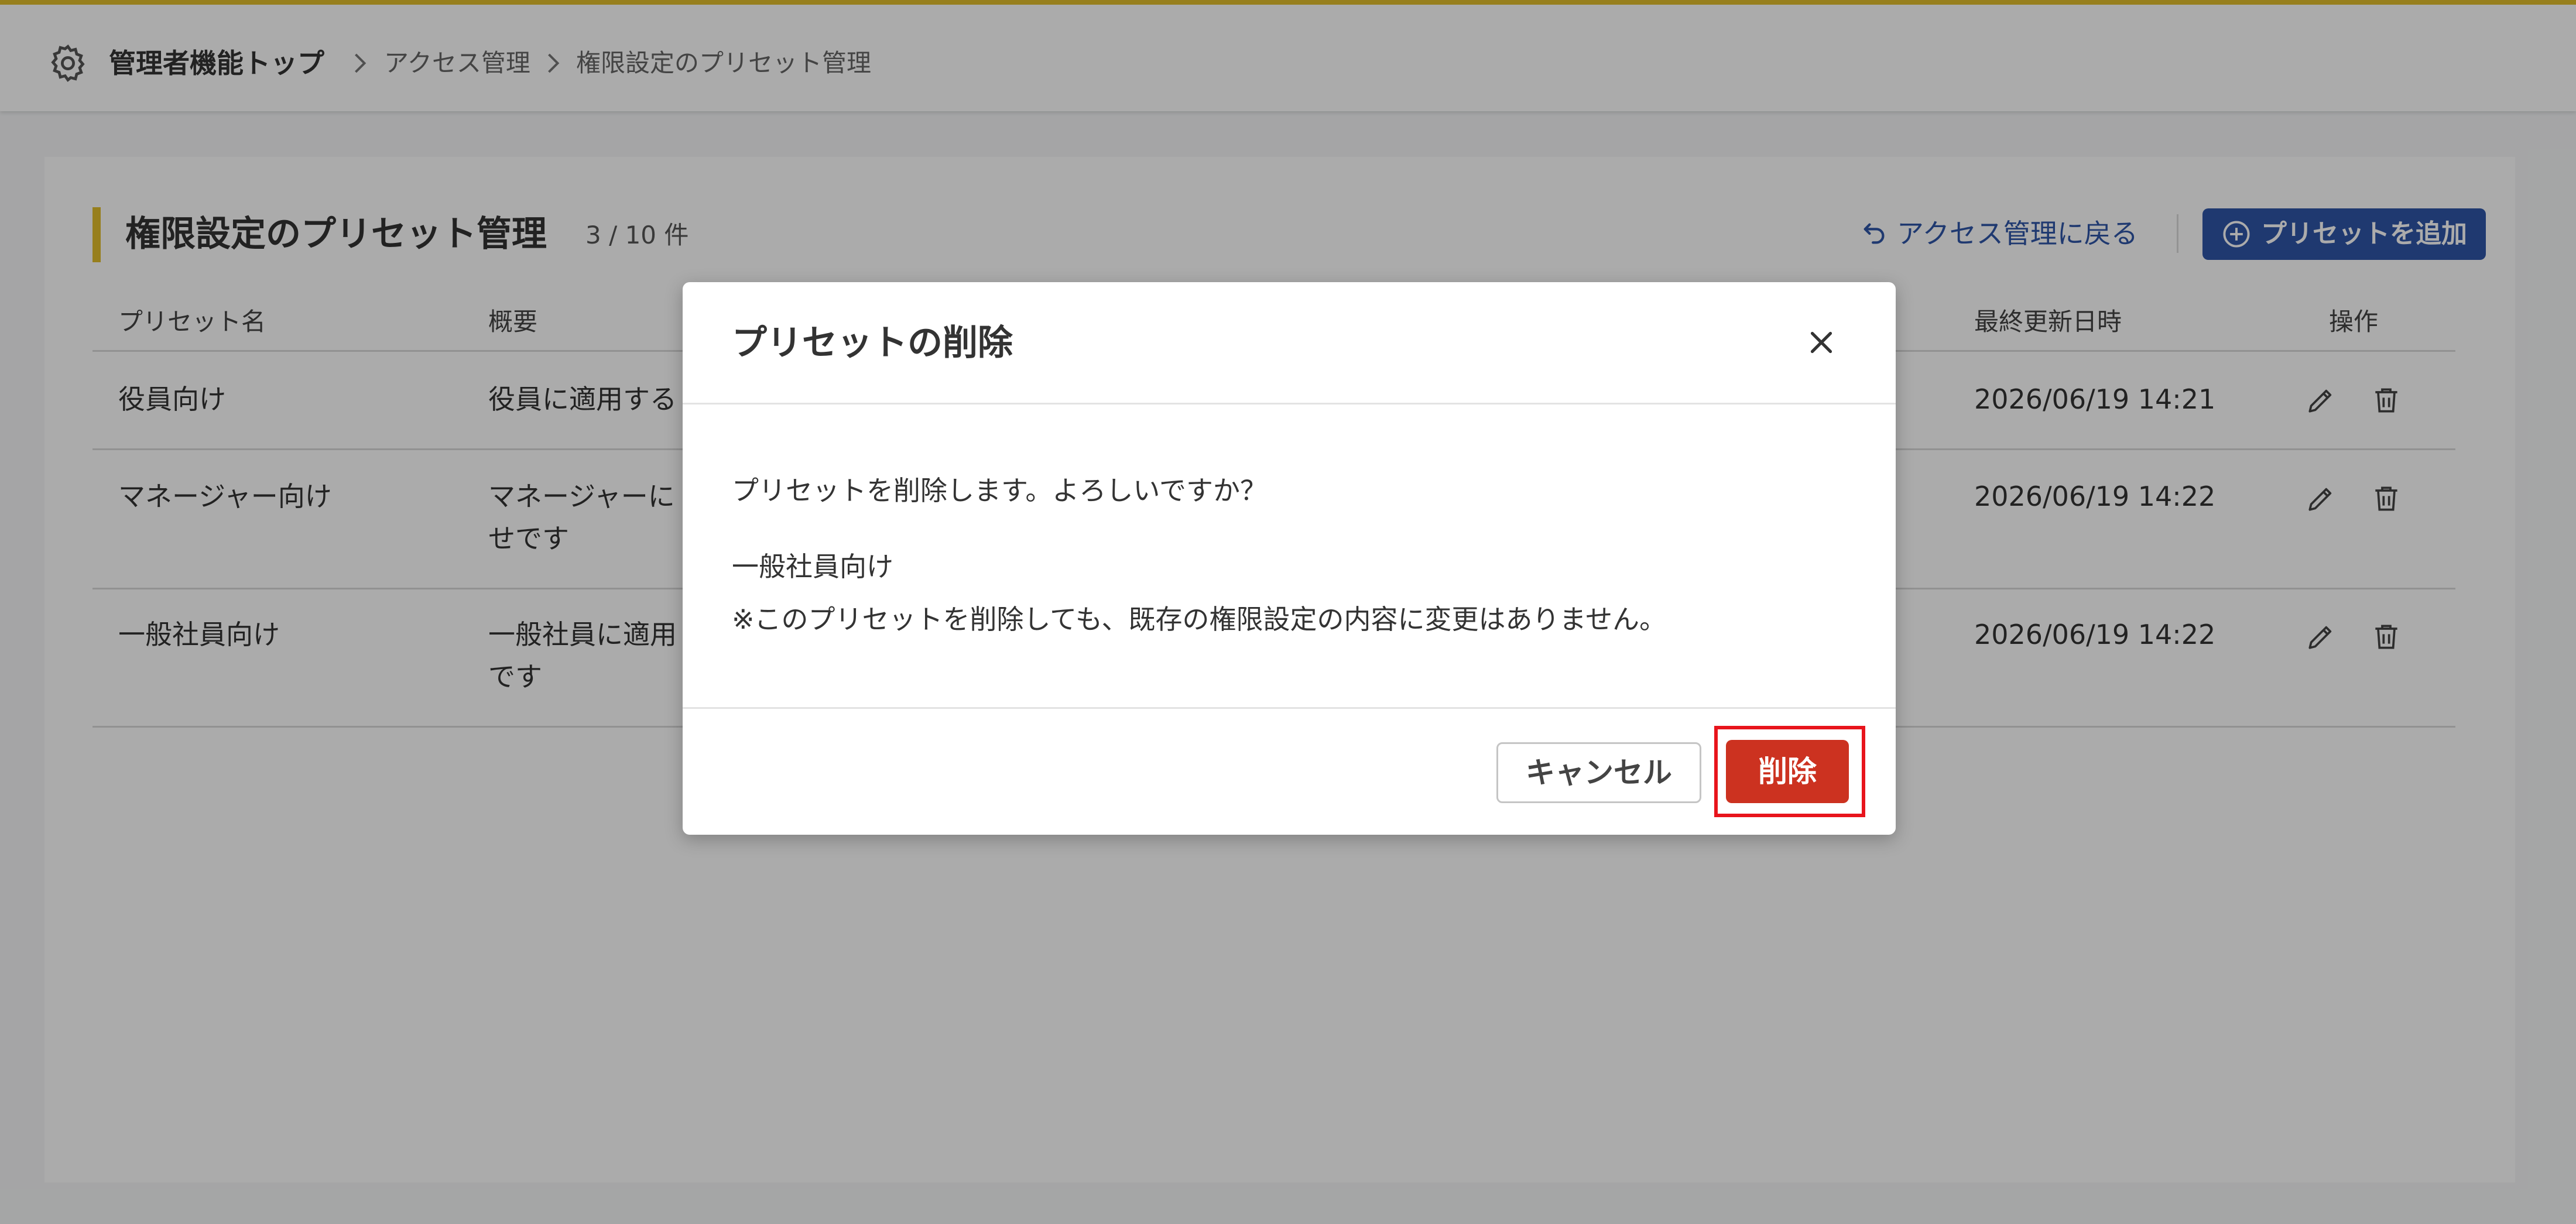 This screenshot has width=2576, height=1224. I want to click on close-icon, so click(1821, 342).